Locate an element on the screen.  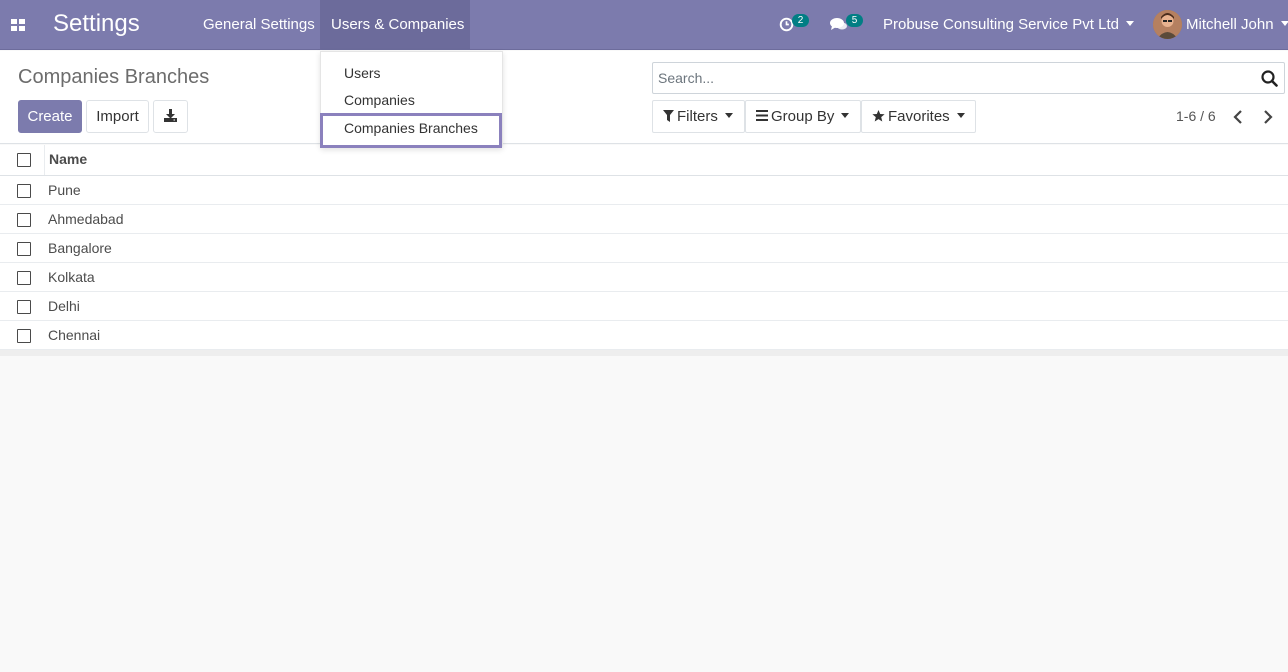
row-name: Kolkata is located at coordinates (71, 277).